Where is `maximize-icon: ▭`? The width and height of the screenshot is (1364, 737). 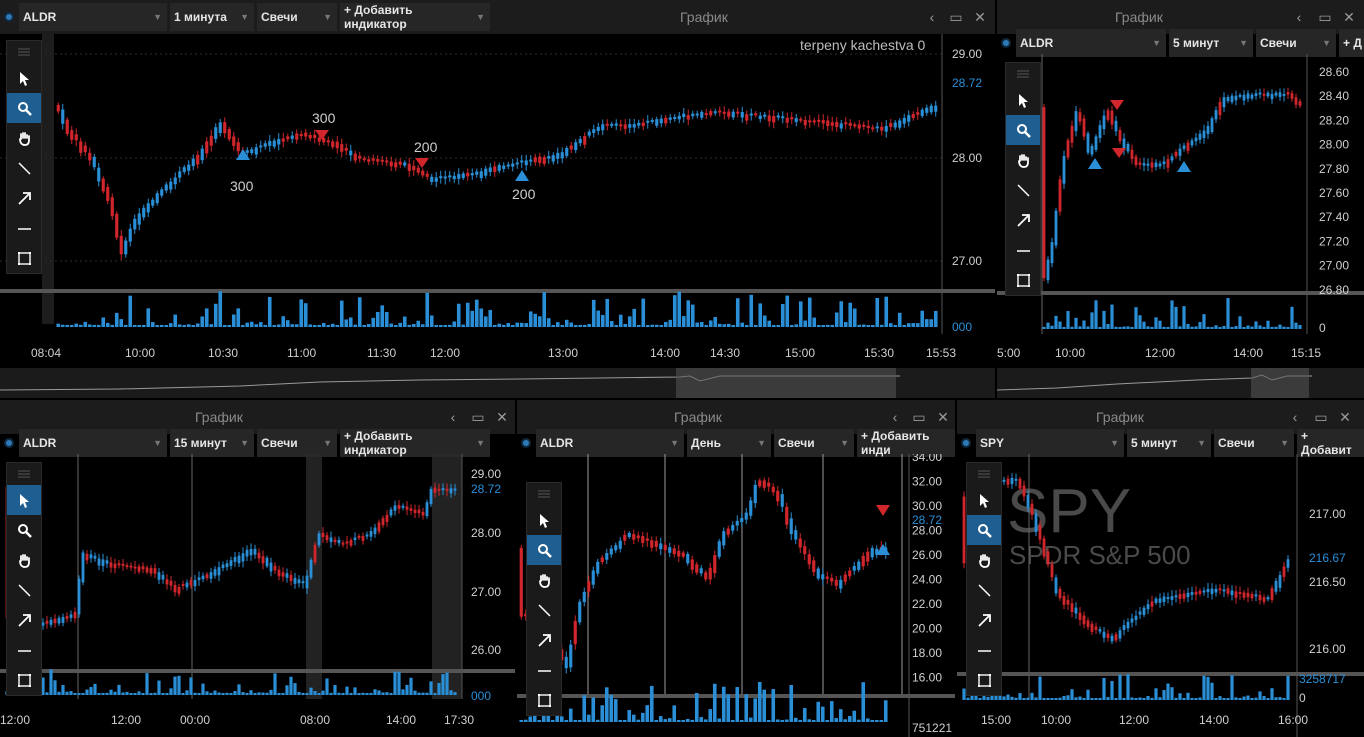
maximize-icon: ▭ is located at coordinates (956, 17).